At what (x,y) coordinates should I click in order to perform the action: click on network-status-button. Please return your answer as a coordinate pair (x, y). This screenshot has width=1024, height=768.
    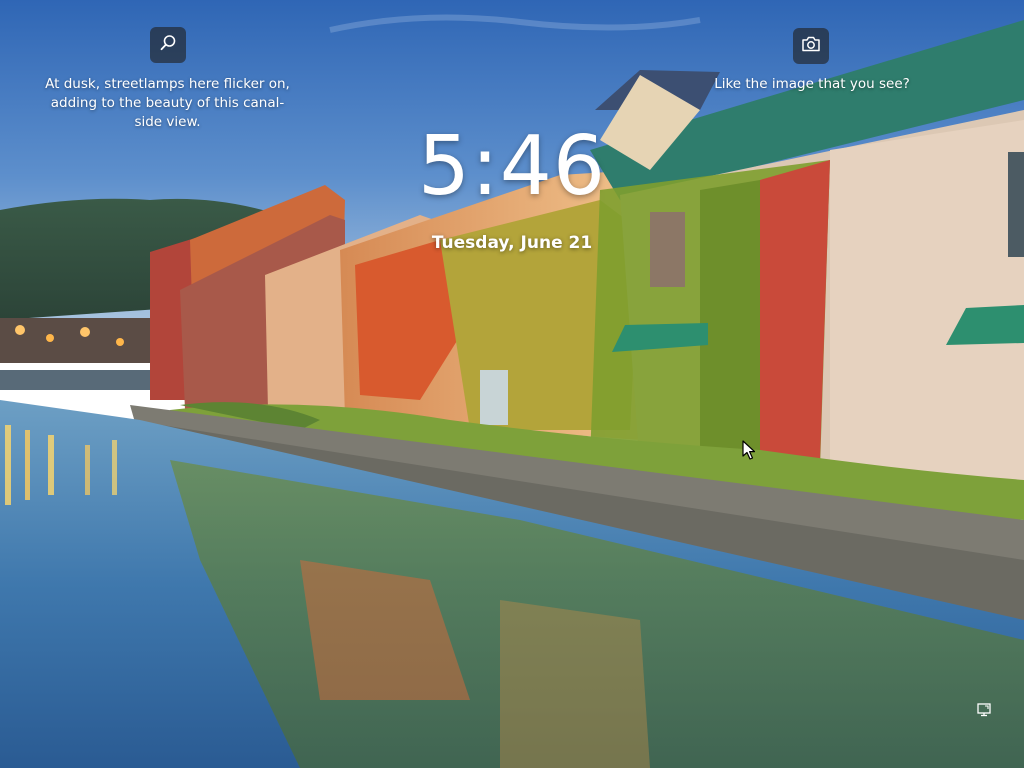
    Looking at the image, I should click on (984, 712).